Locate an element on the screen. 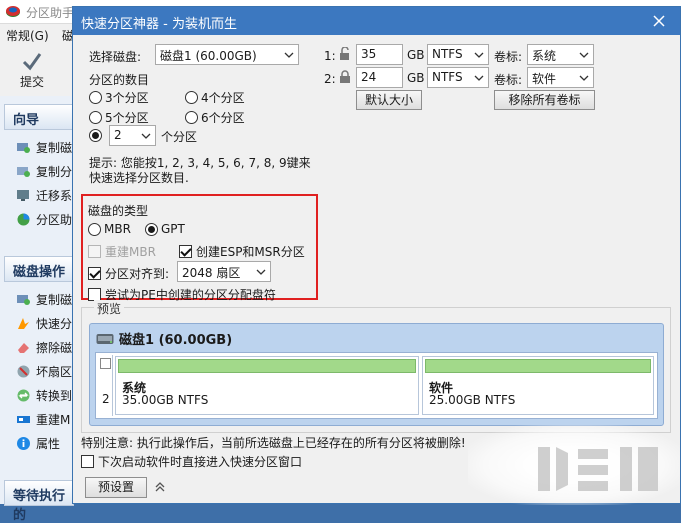 This screenshot has height=523, width=681. disk-partition-count: 2 is located at coordinates (106, 399).